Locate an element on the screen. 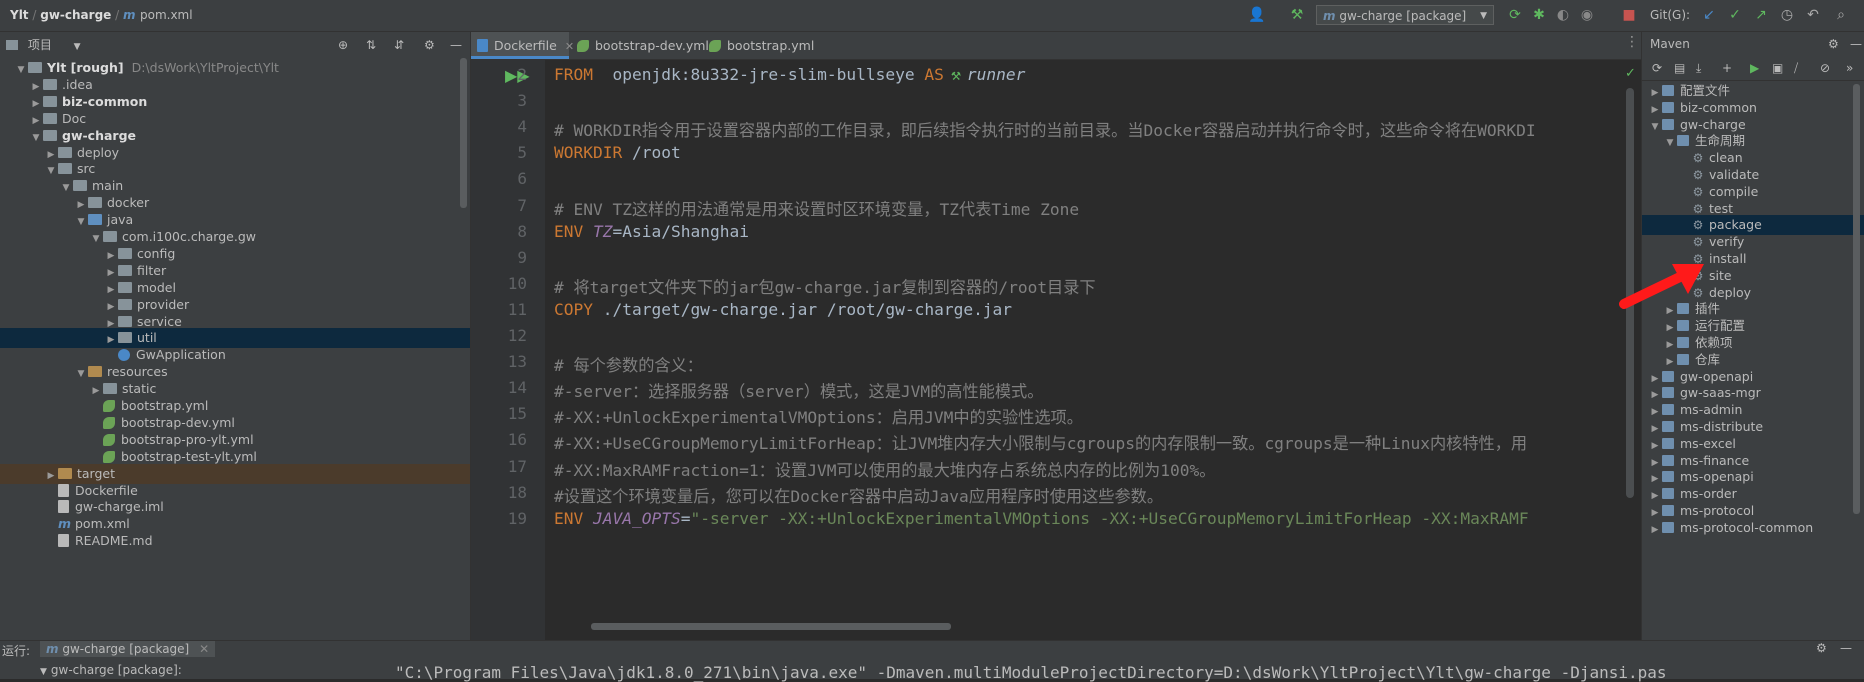  run-tree-item: ▼ gw-charge [package]: is located at coordinates (111, 670).